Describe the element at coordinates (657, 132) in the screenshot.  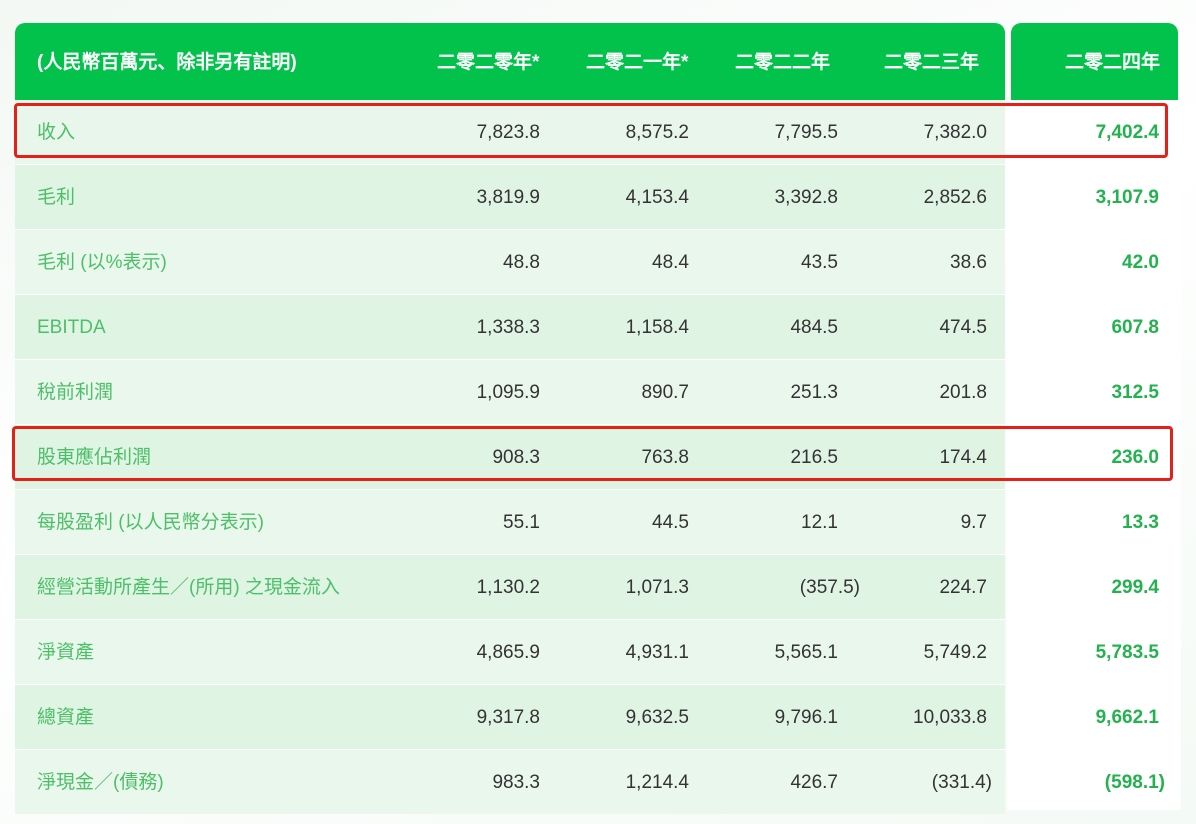
I see `cell-2021: 8,575.2` at that location.